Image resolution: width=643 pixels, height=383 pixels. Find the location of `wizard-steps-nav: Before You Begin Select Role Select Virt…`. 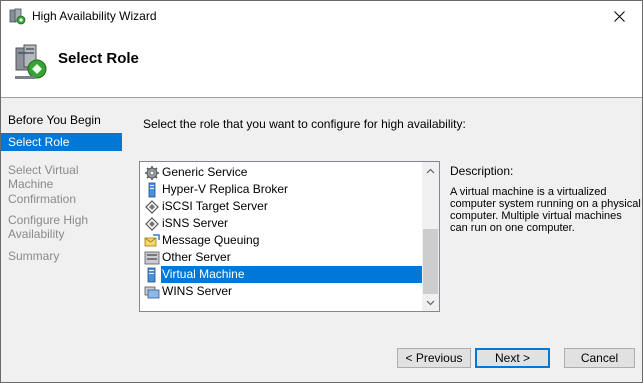

wizard-steps-nav: Before You Begin Select Role Select Virt… is located at coordinates (61, 240).